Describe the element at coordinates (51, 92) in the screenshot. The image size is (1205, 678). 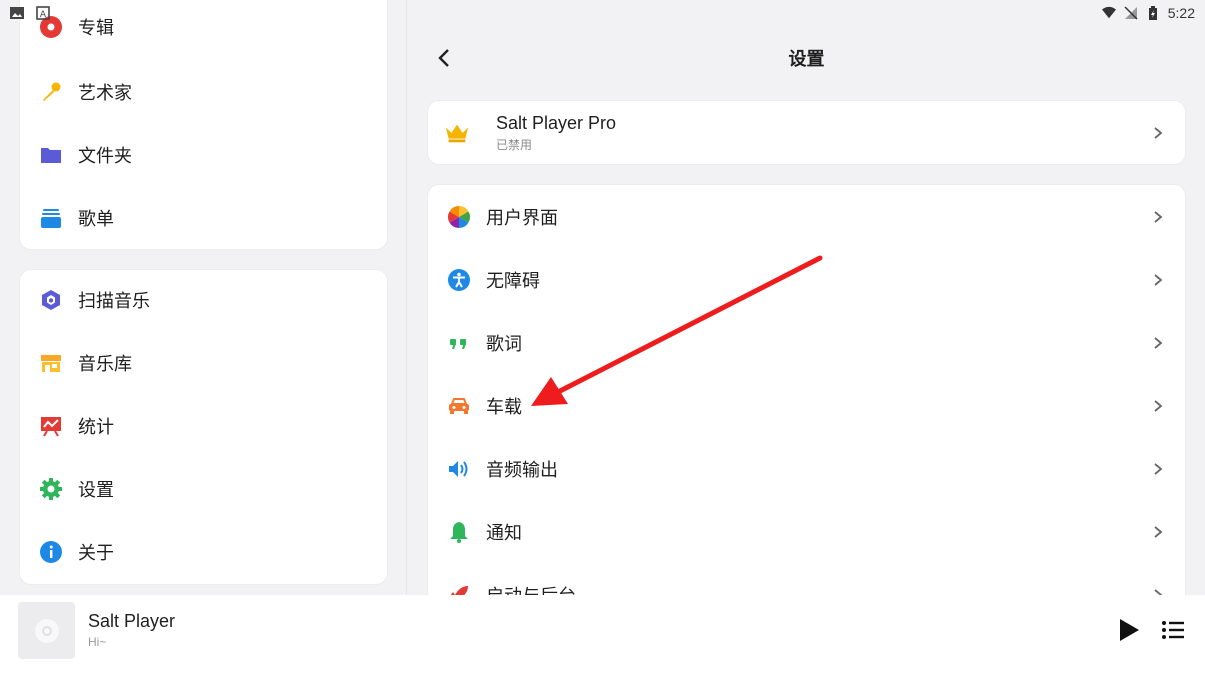
I see `microphone-icon` at that location.